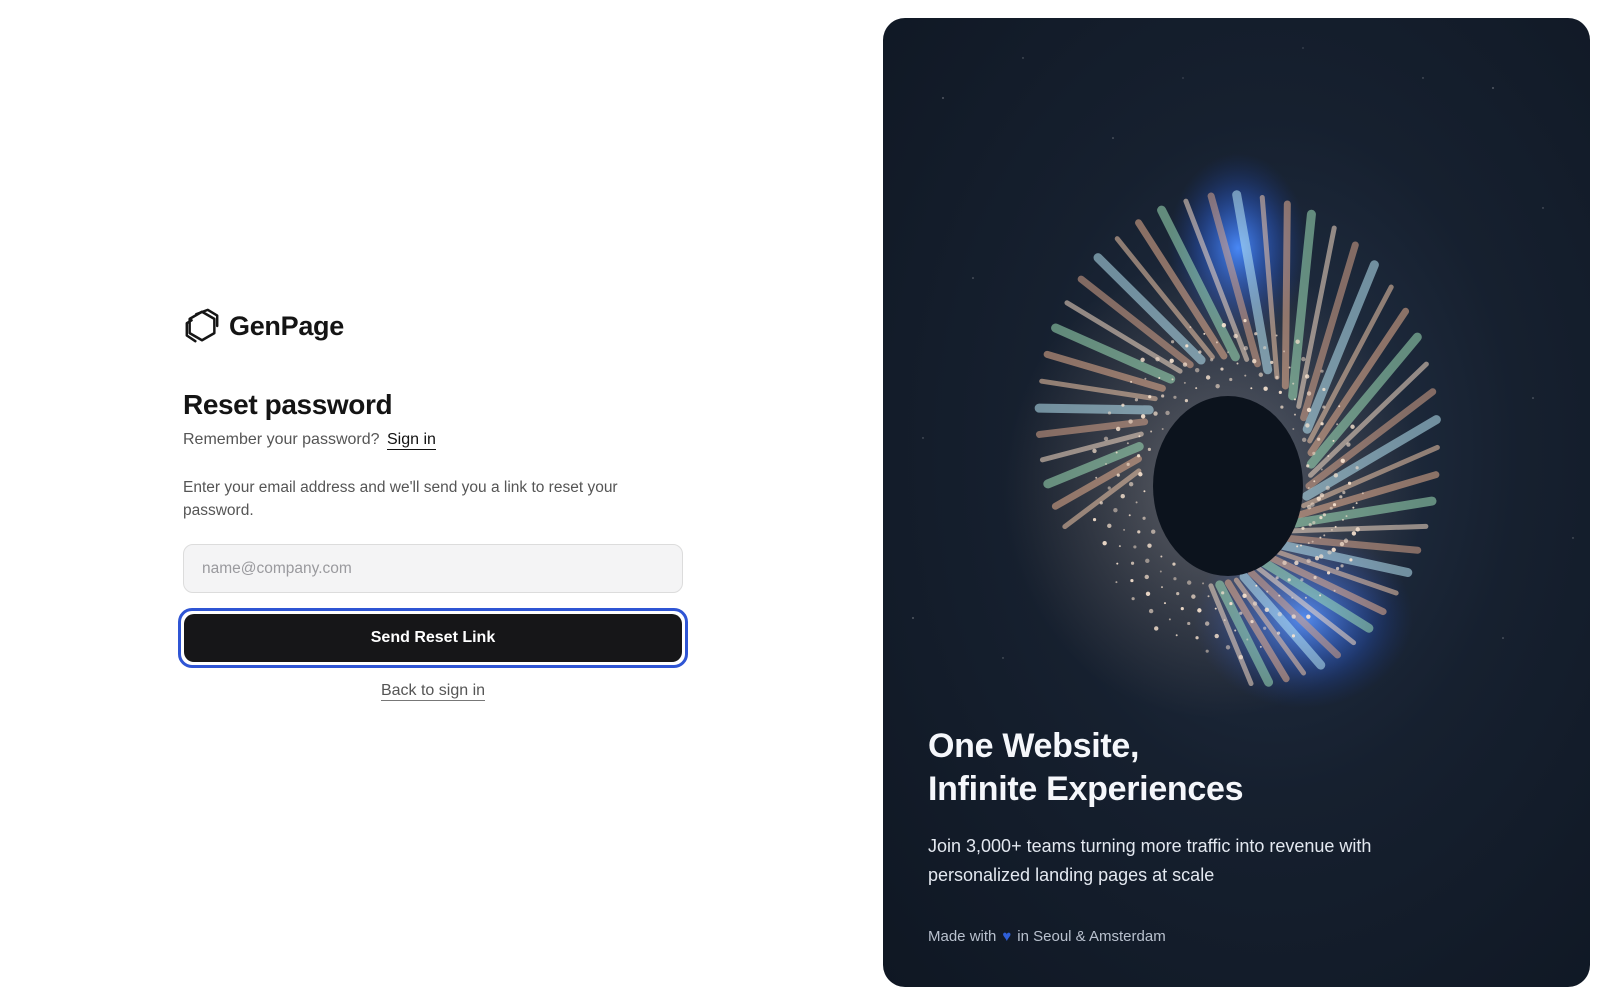  I want to click on brand-name: GenPage, so click(286, 325).